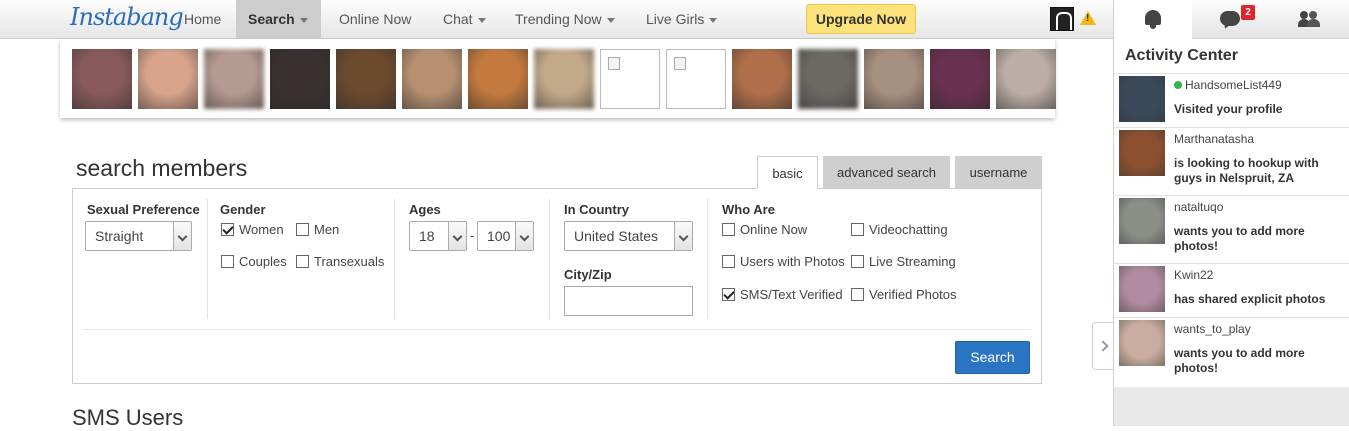  What do you see at coordinates (1198, 207) in the screenshot?
I see `activity-username: nataltuqo` at bounding box center [1198, 207].